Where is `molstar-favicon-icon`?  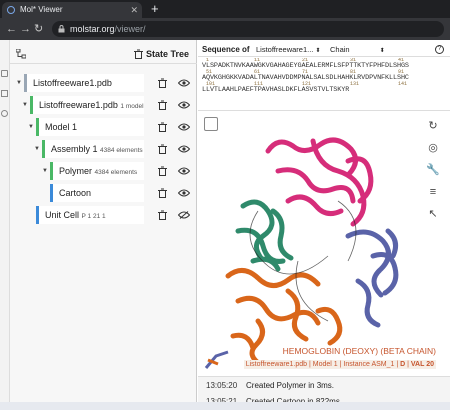
molstar-favicon-icon is located at coordinates (11, 10).